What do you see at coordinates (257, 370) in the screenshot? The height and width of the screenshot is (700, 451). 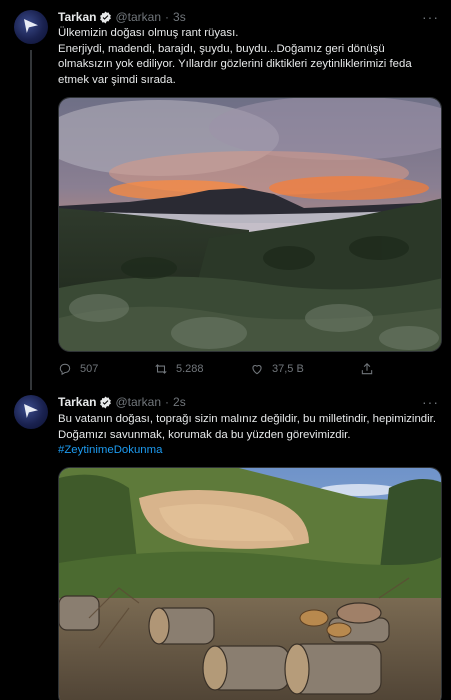 I see `heart-icon` at bounding box center [257, 370].